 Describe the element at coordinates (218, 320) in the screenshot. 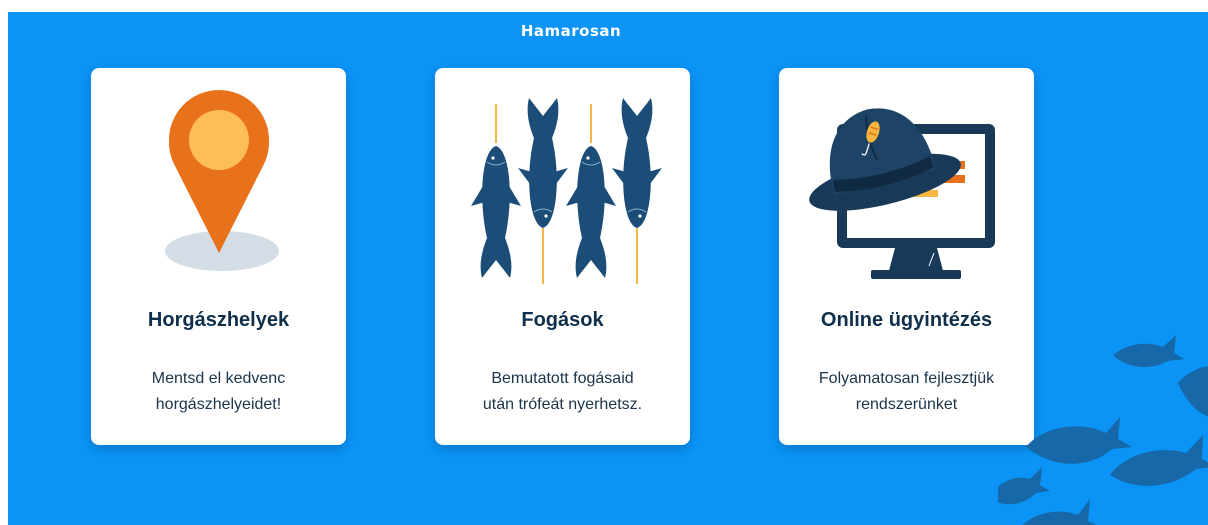

I see `card-title: Horgászhelyek` at that location.